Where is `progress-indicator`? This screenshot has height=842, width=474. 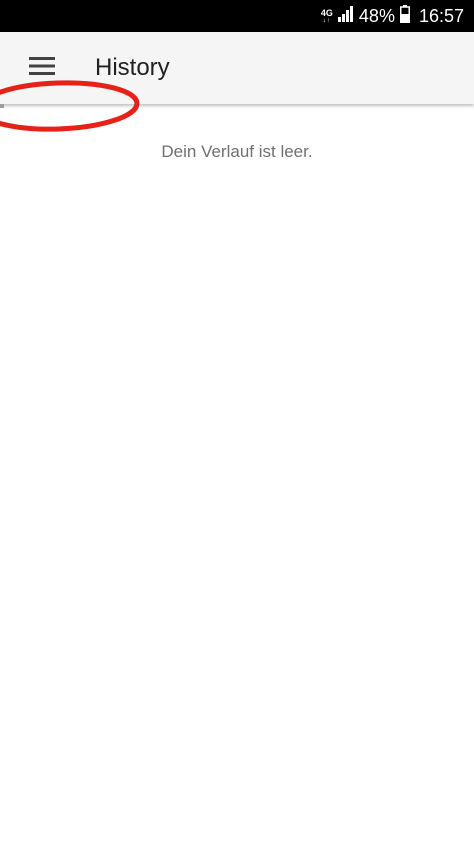
progress-indicator is located at coordinates (2, 106).